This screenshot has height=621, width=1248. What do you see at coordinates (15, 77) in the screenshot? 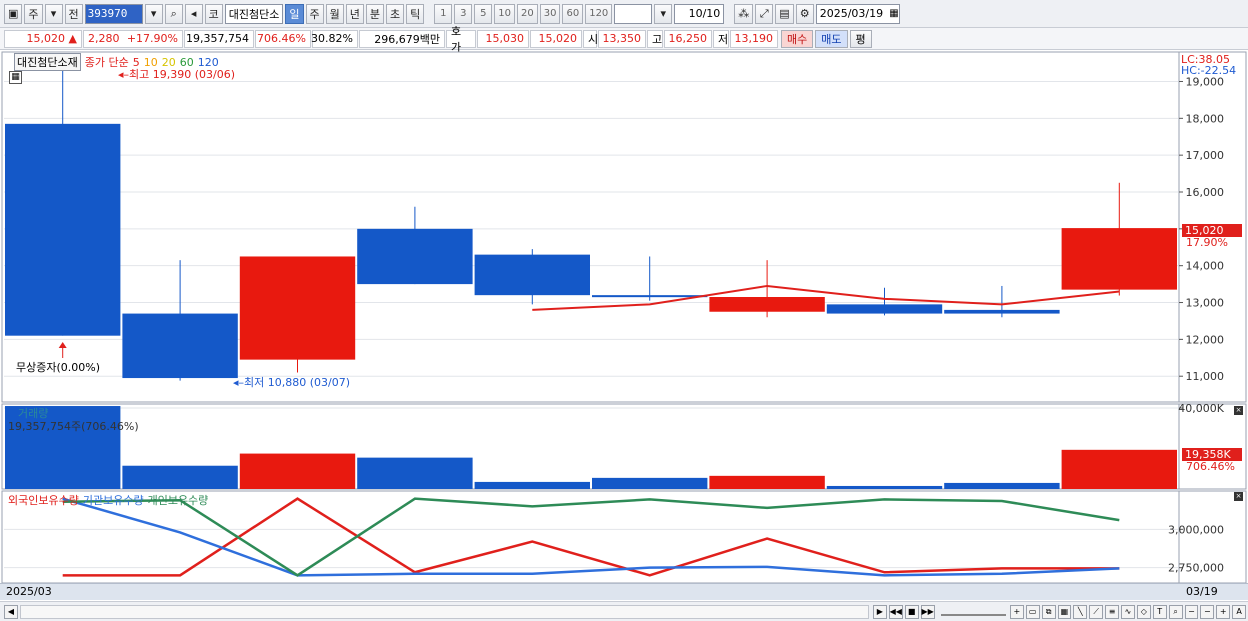
I see `table-icon: ▦` at bounding box center [15, 77].